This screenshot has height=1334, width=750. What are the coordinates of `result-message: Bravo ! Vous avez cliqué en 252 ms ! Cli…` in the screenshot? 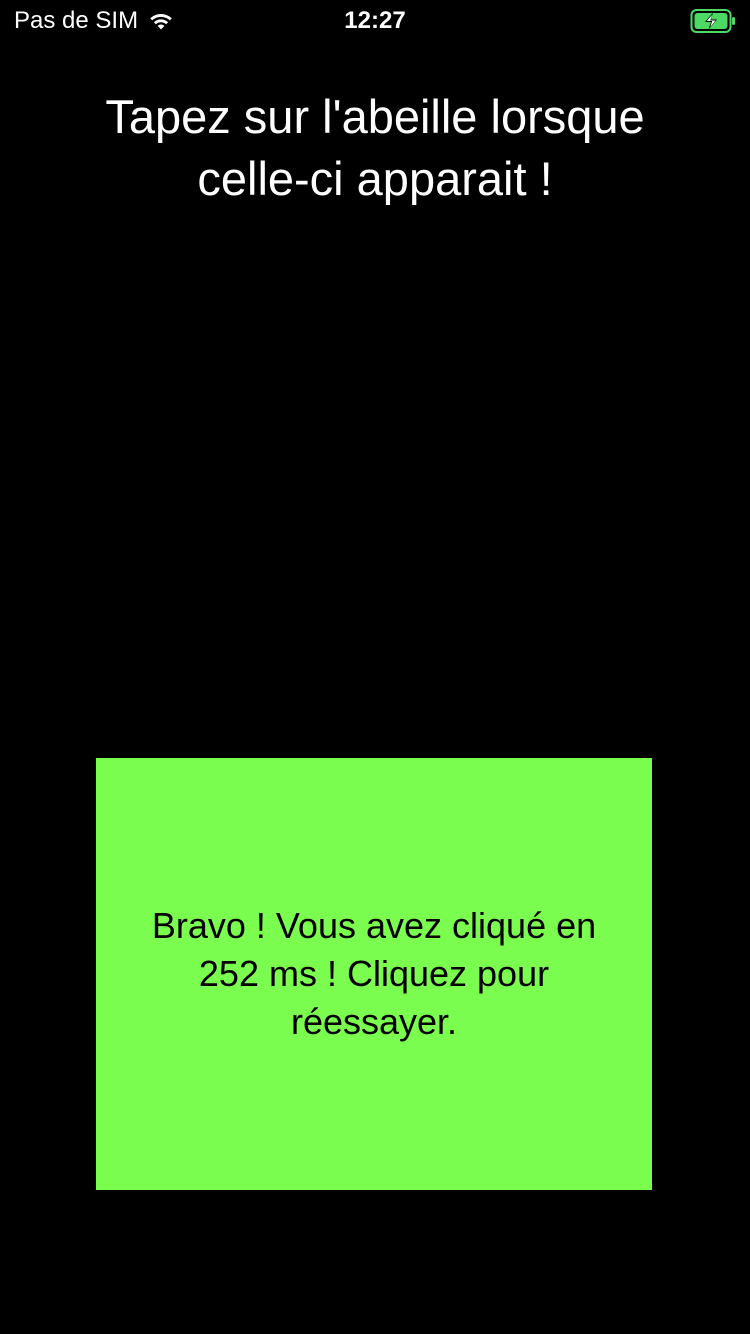 It's located at (374, 973).